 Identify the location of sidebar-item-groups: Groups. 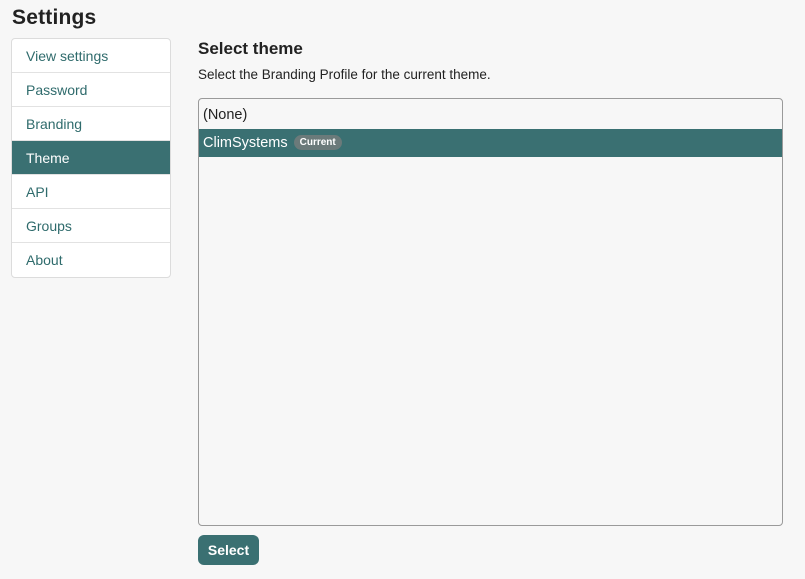
(91, 226).